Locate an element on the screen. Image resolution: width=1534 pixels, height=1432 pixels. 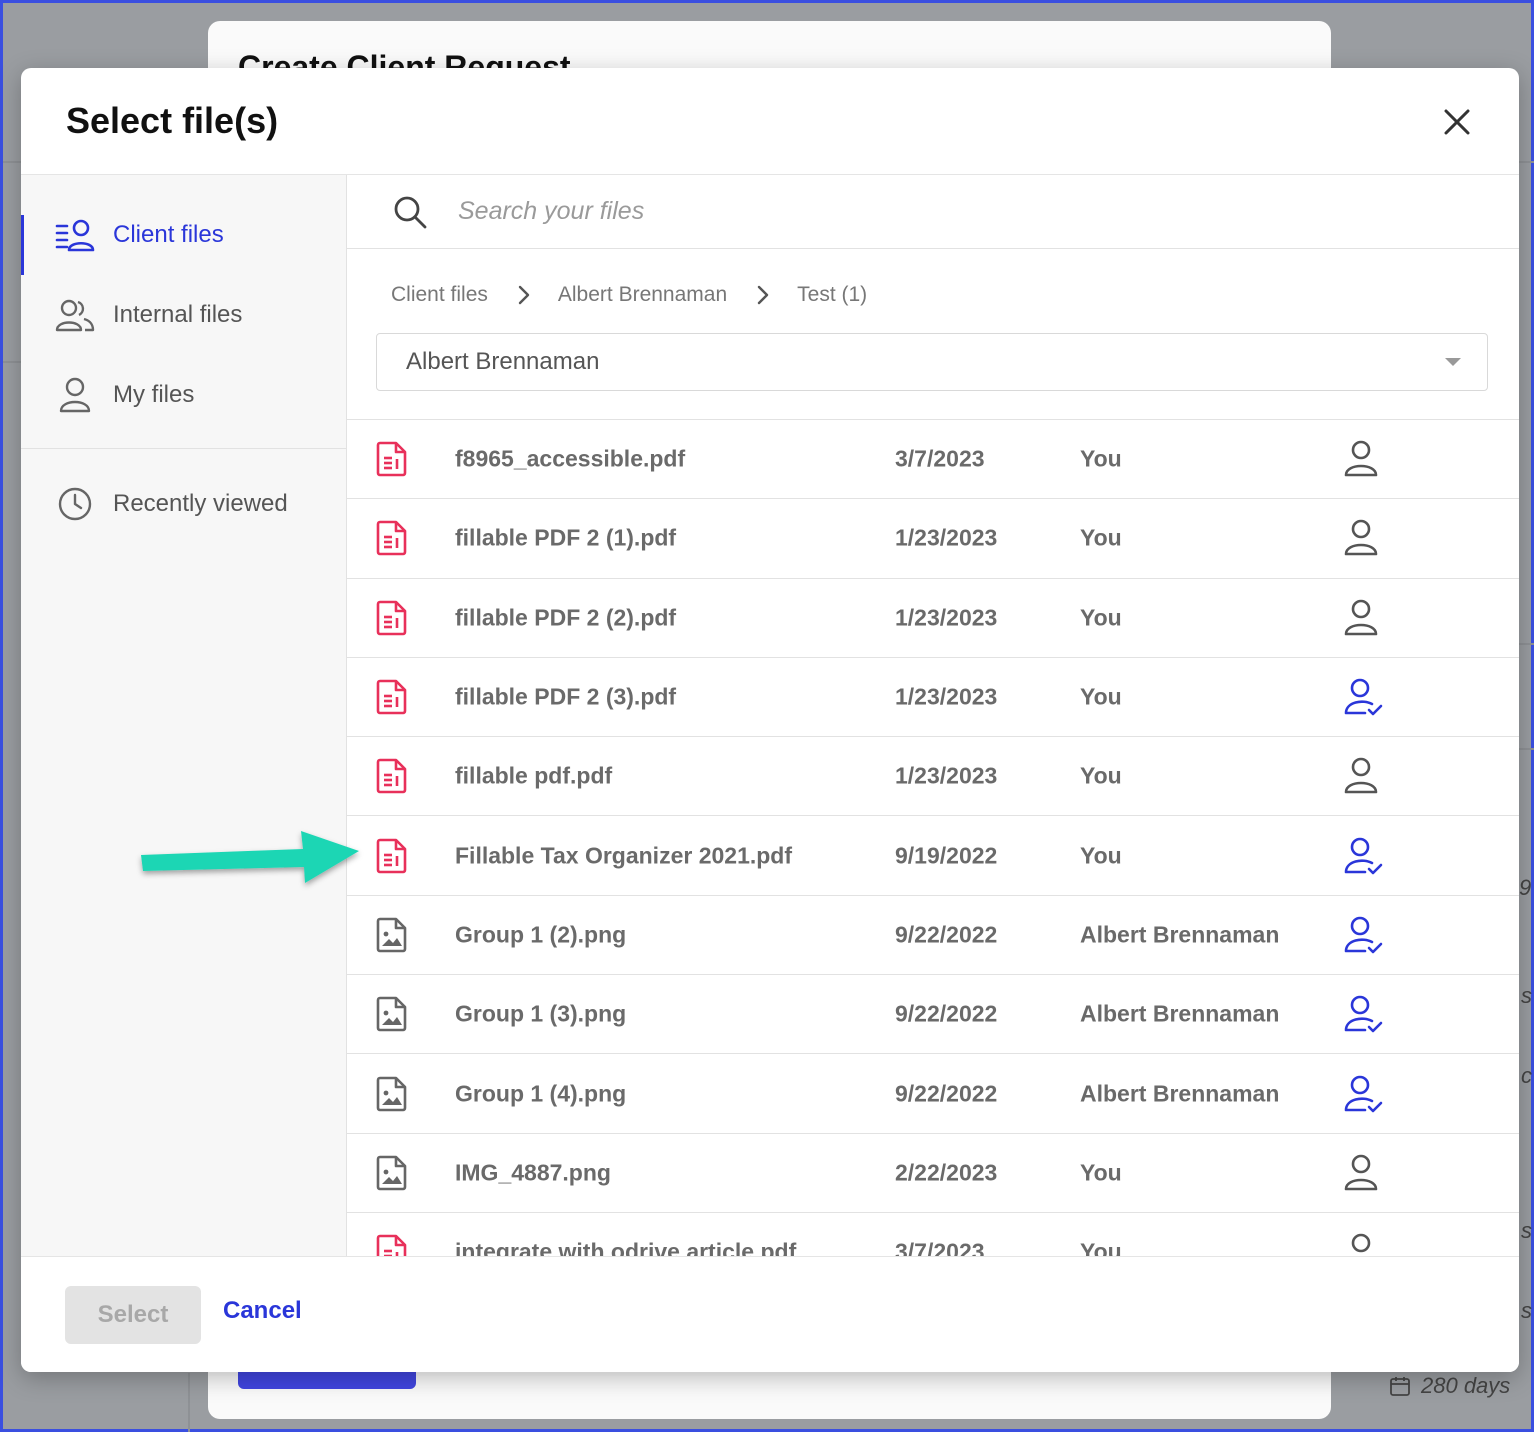
file-row: fillable PDF 2 (2).pdf 1/23/2023 You is located at coordinates (933, 618).